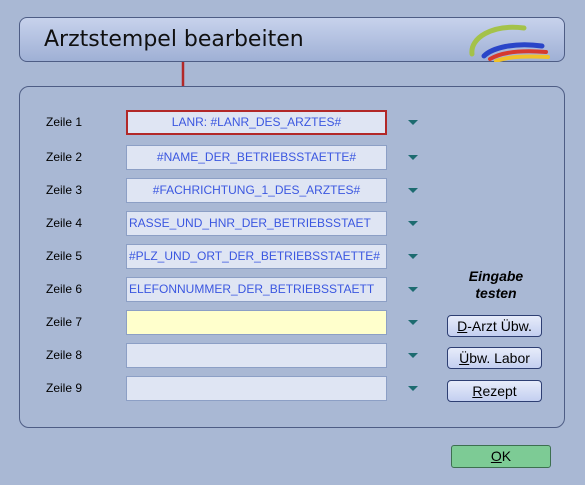  Describe the element at coordinates (256, 256) in the screenshot. I see `stamp-line-input: #PLZ_UND_ORT_DER_BETRIEBSSTAETTE#` at that location.